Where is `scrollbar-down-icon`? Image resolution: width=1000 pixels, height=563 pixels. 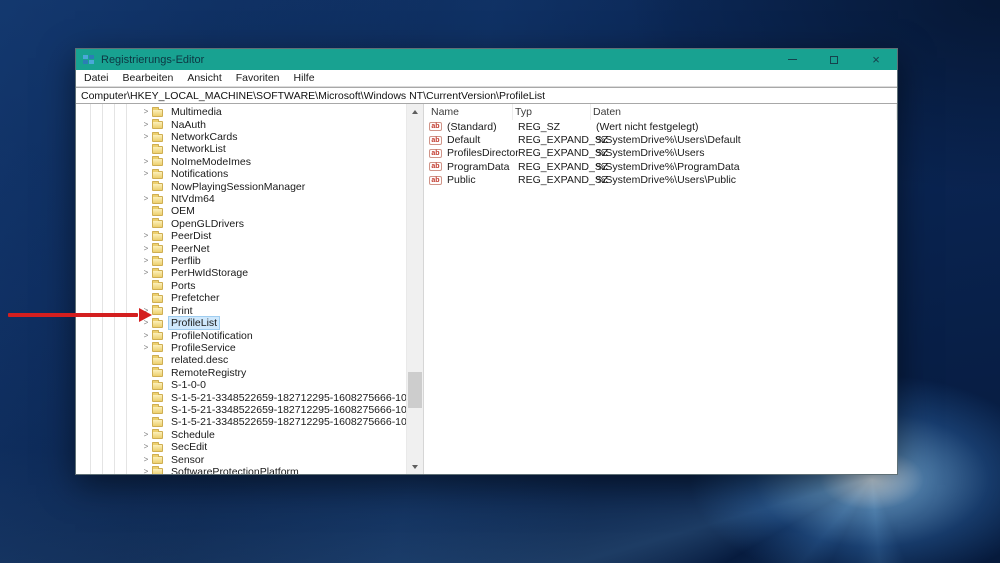
scrollbar-down-icon is located at coordinates (415, 466).